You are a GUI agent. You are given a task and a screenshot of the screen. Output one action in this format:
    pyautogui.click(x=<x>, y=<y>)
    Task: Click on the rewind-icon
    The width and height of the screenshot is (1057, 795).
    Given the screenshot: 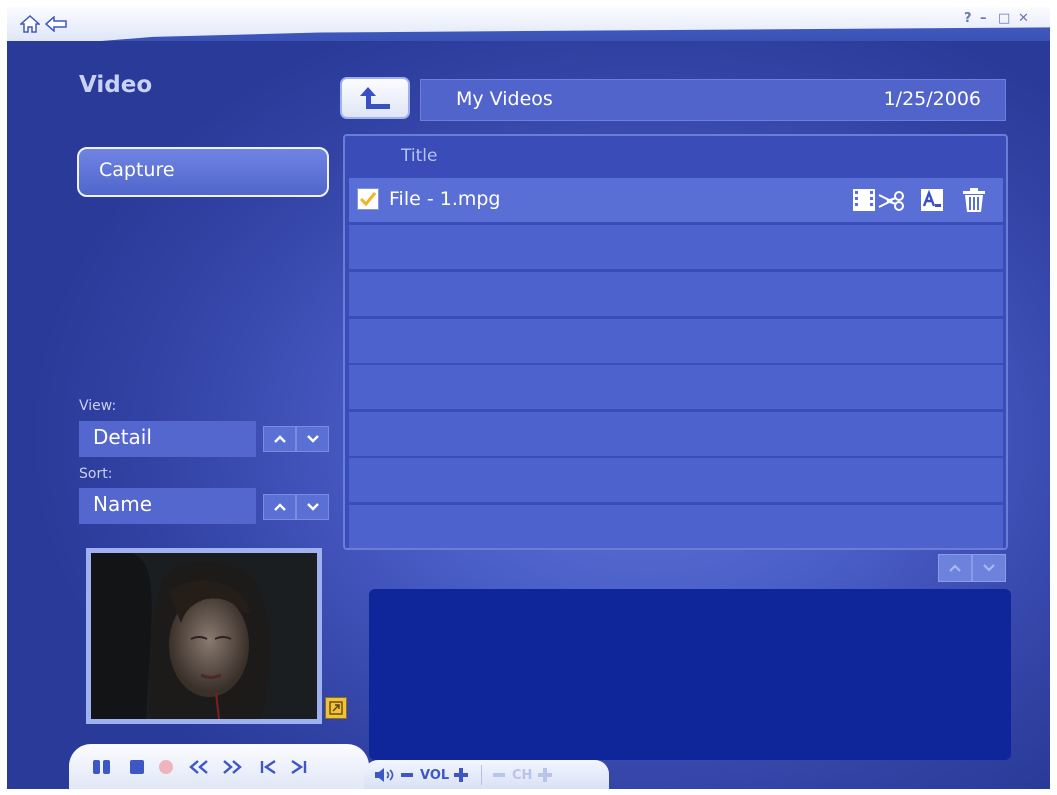 What is the action you would take?
    pyautogui.click(x=198, y=767)
    